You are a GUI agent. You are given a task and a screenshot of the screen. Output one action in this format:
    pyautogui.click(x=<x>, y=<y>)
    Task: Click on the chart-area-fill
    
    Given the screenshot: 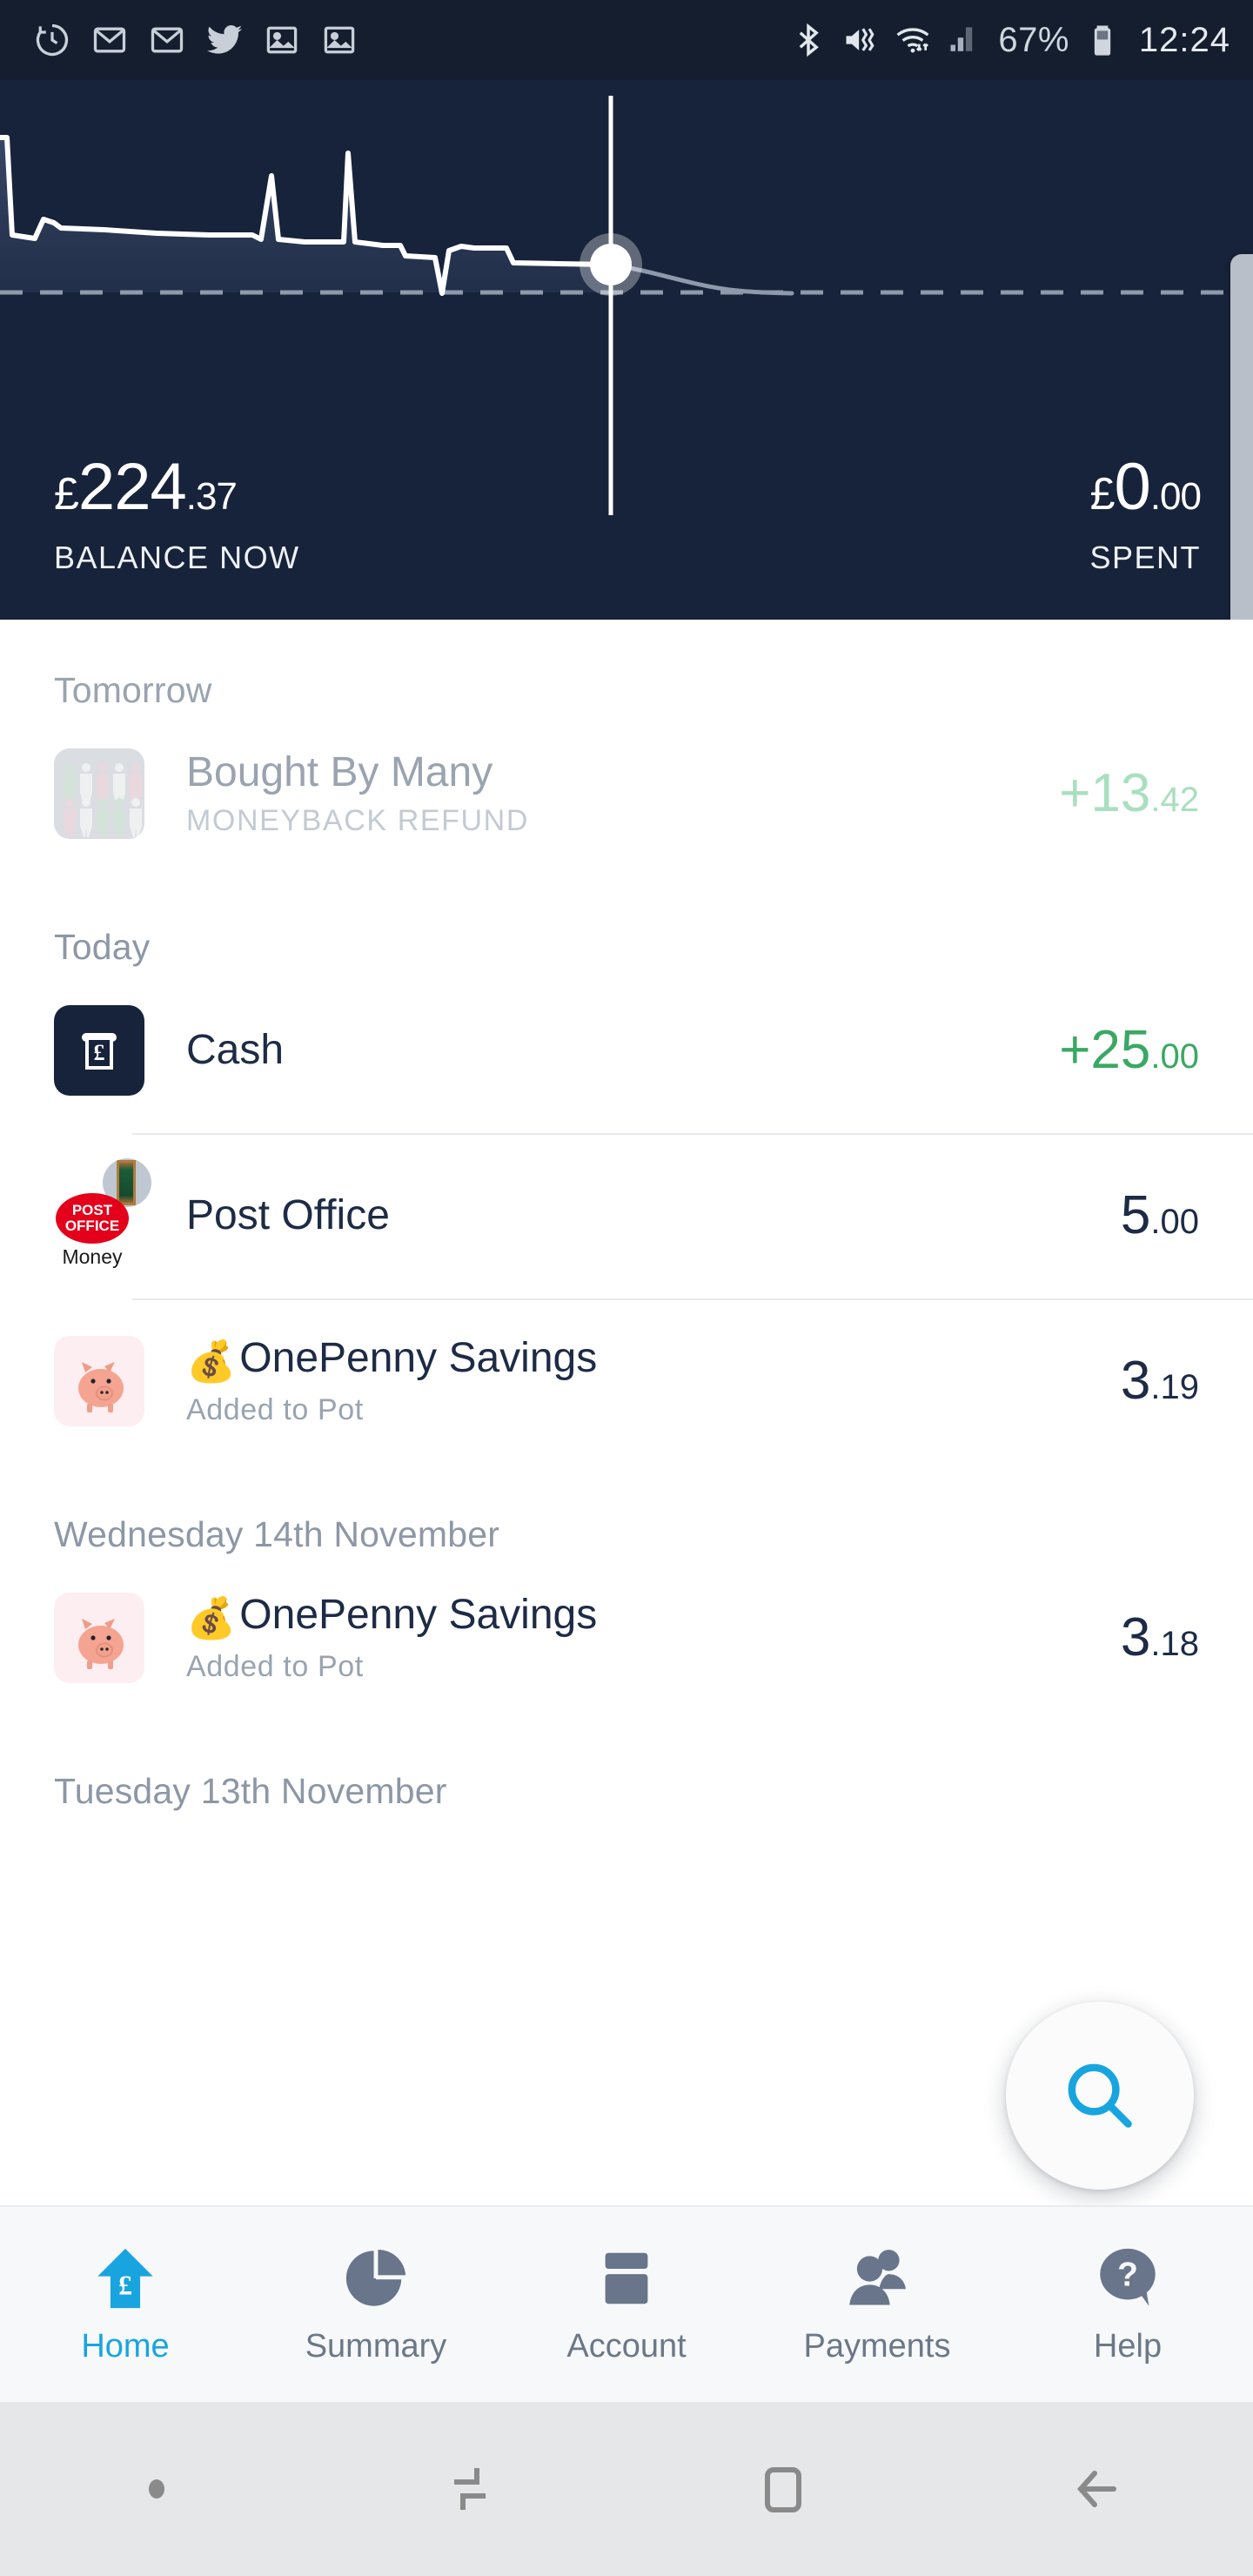 What is the action you would take?
    pyautogui.click(x=305, y=215)
    